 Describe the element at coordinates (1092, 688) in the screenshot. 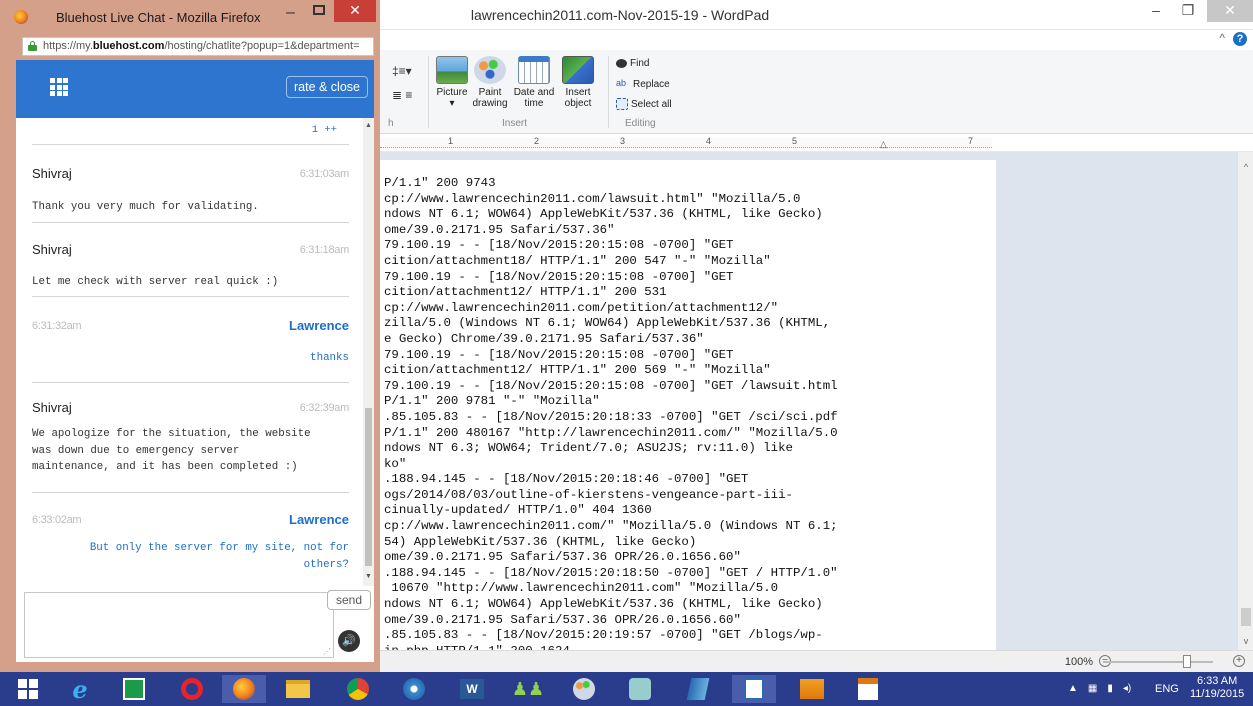

I see `network-icon: ▦` at that location.